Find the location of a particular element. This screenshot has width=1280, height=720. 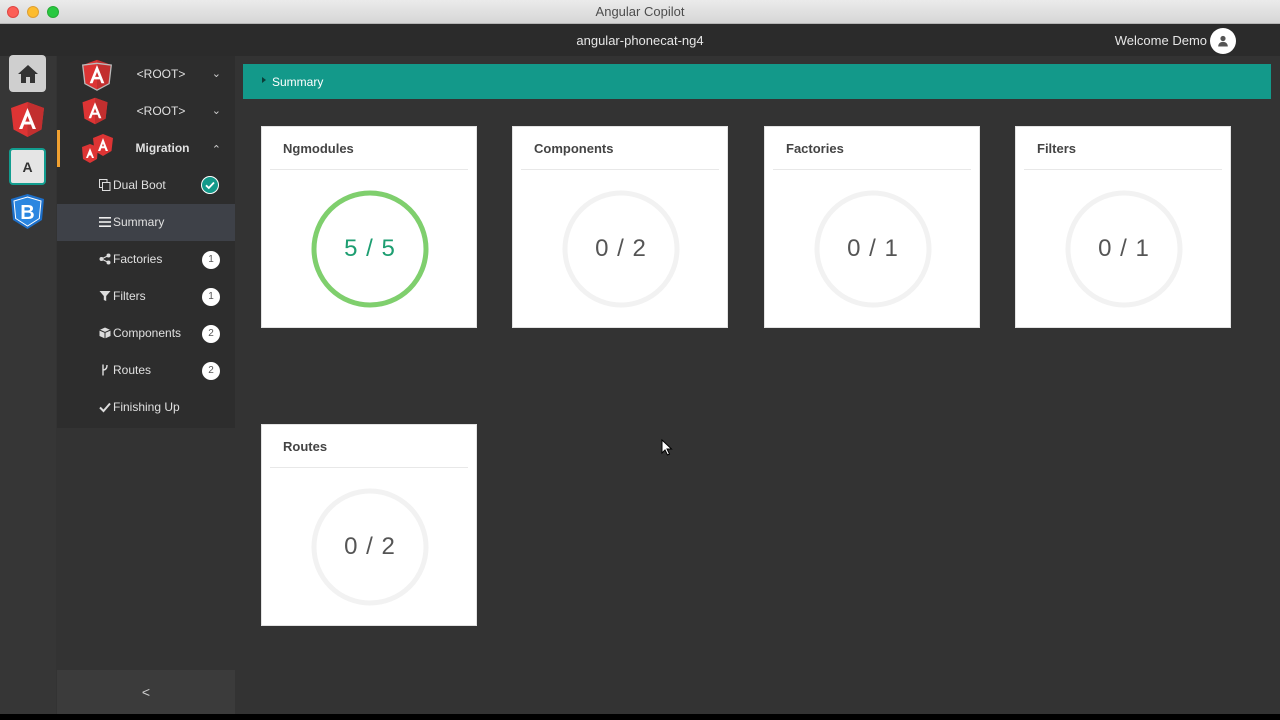

app-header: angular-phonecat-ng4 Welcome Demo is located at coordinates (640, 40).